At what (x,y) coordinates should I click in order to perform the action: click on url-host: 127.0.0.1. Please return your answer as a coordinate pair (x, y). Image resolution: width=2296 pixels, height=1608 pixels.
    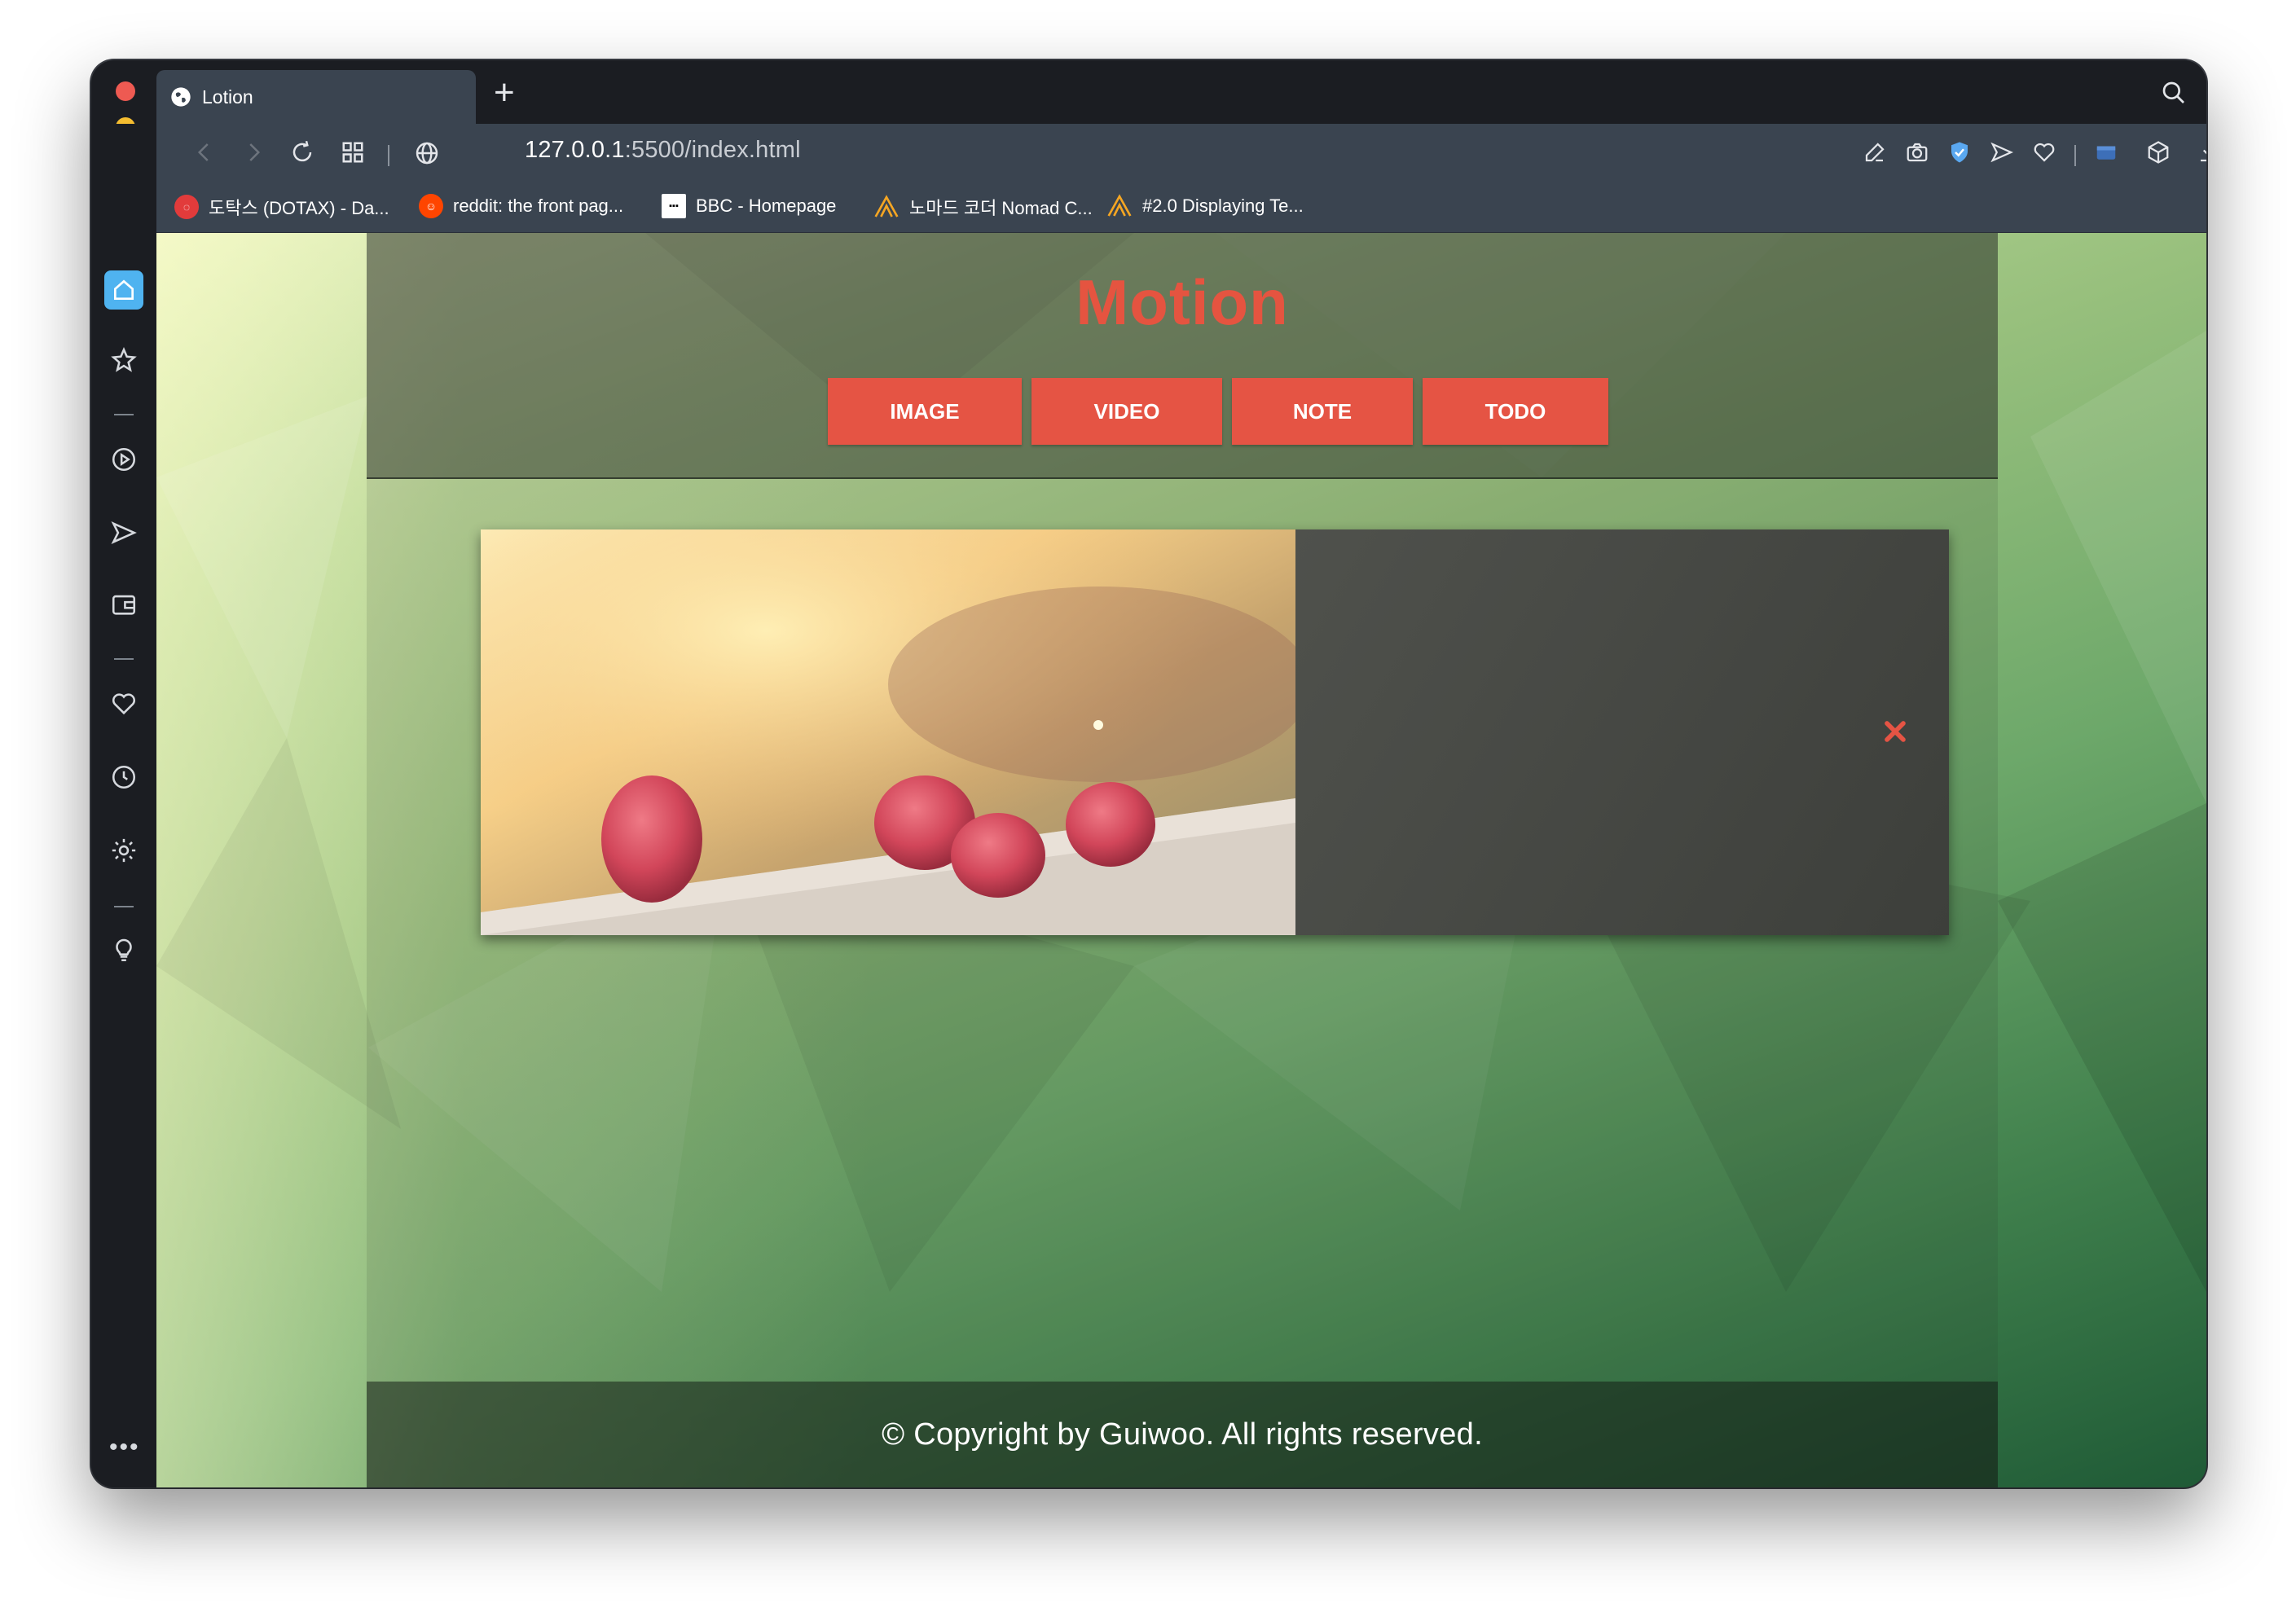
    Looking at the image, I should click on (575, 150).